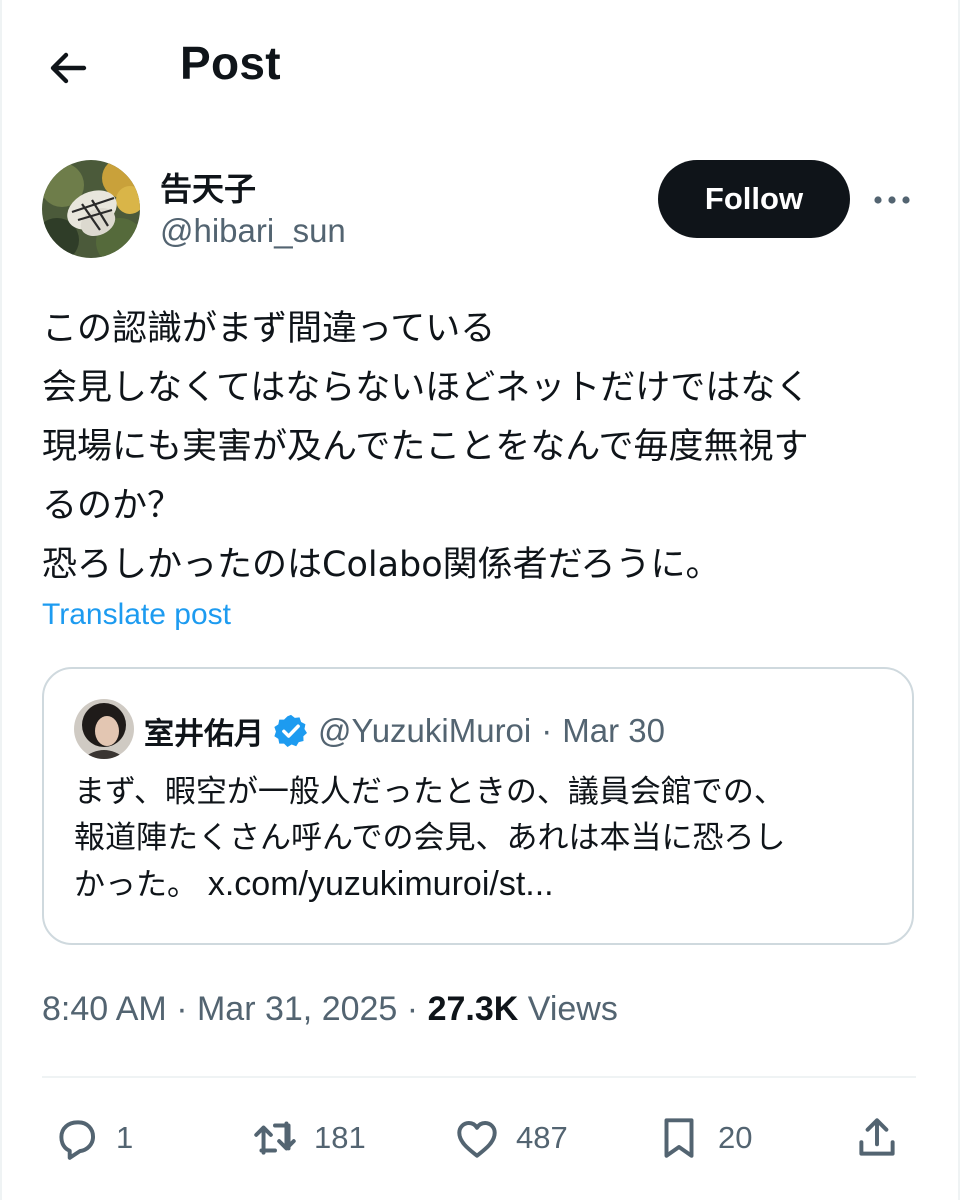 This screenshot has width=960, height=1200. What do you see at coordinates (77, 1140) in the screenshot?
I see `reply-icon` at bounding box center [77, 1140].